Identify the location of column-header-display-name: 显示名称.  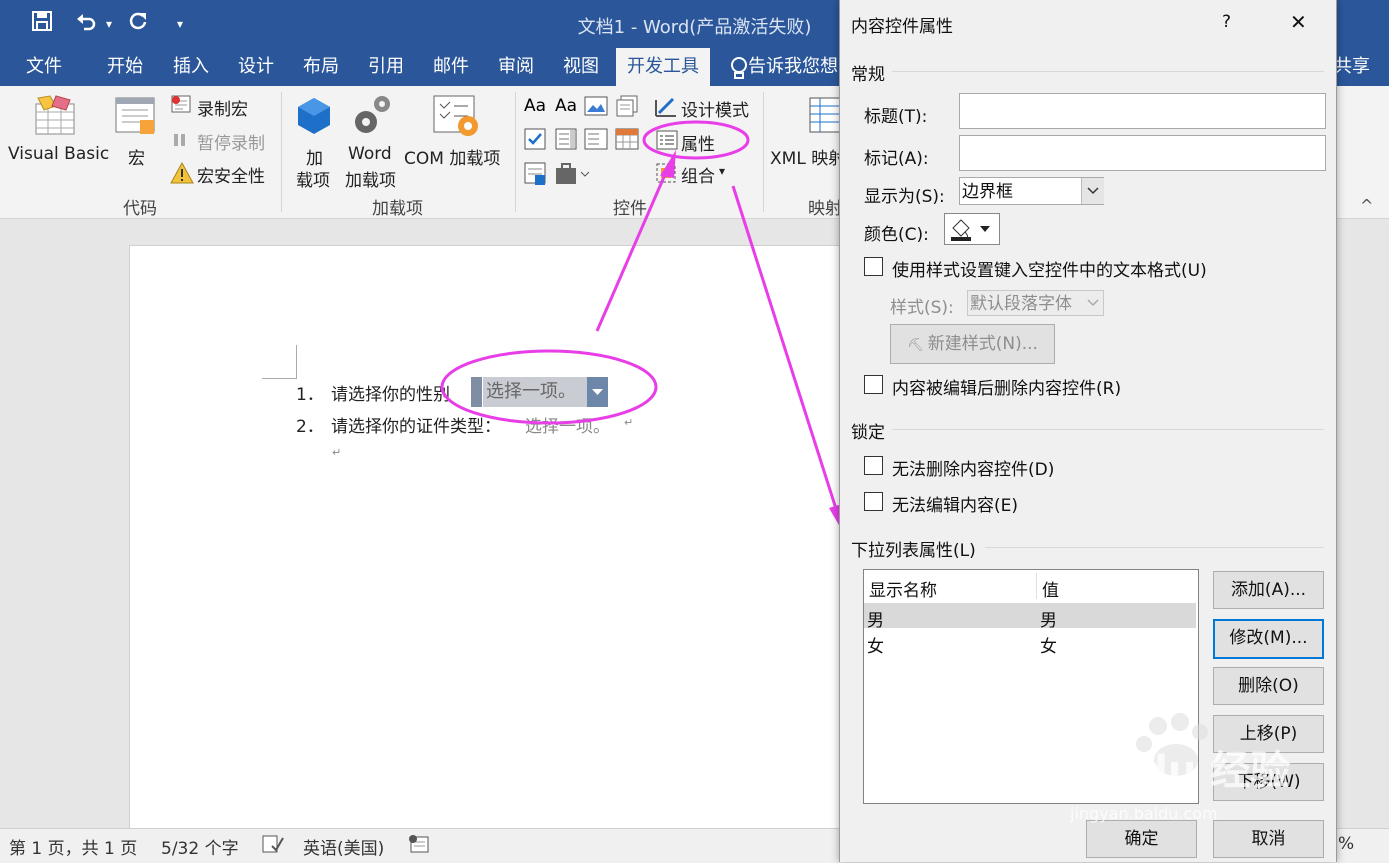
(903, 588).